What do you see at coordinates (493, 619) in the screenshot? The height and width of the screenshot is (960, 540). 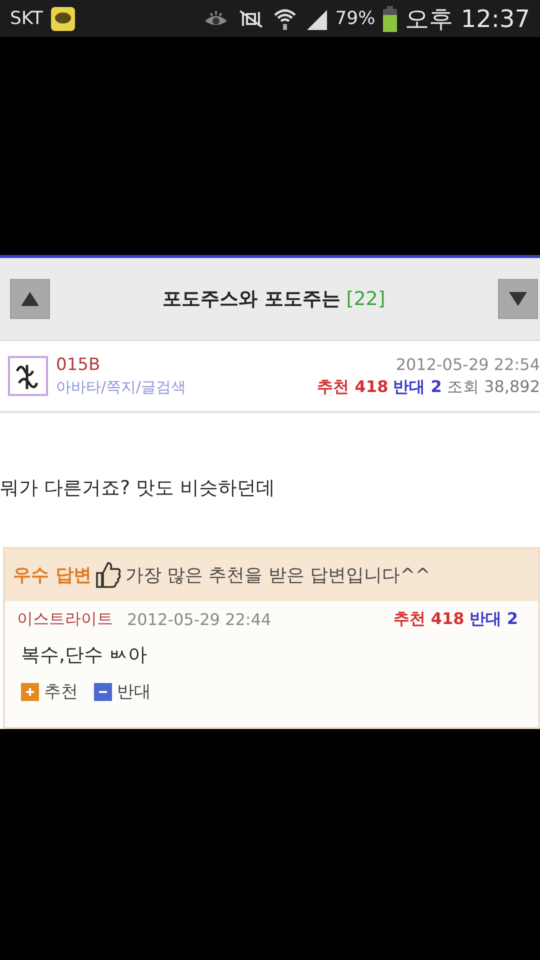 I see `answer-oppose-count: 반대 2` at bounding box center [493, 619].